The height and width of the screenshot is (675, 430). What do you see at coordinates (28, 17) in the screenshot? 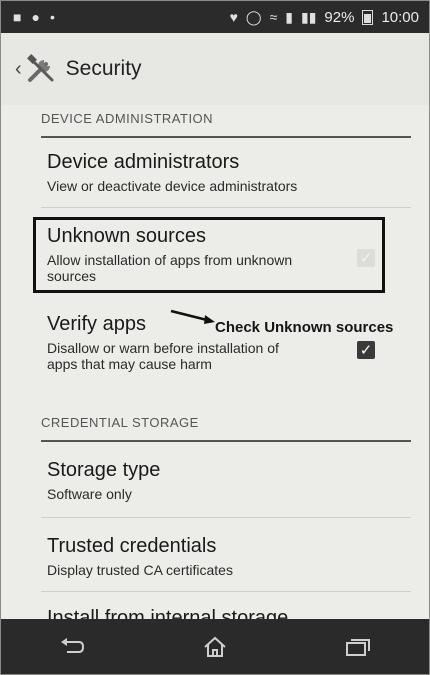
I see `status-notifications: ■ ● •` at bounding box center [28, 17].